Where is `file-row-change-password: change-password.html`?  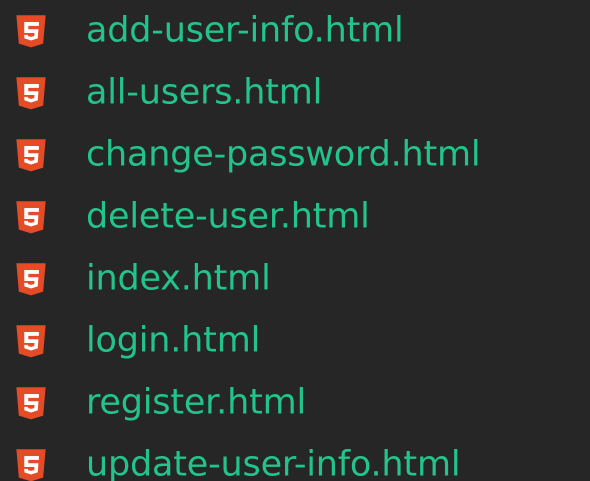
file-row-change-password: change-password.html is located at coordinates (295, 155).